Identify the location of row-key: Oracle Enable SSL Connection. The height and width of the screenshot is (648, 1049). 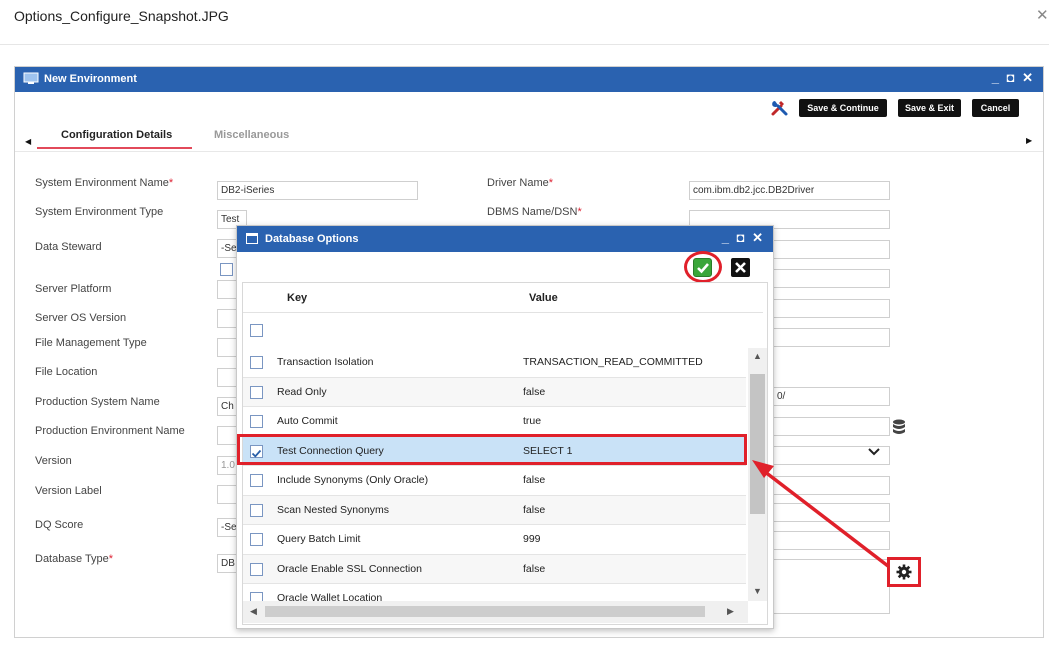
(349, 568).